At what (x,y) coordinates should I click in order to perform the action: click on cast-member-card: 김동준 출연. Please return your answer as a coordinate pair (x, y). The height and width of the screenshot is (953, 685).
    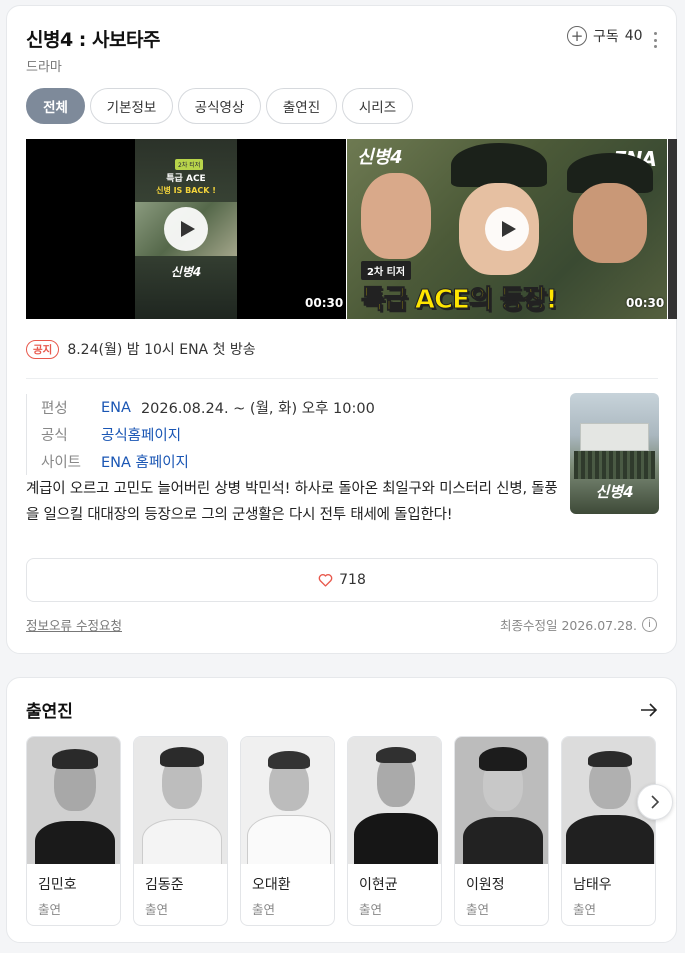
    Looking at the image, I should click on (180, 831).